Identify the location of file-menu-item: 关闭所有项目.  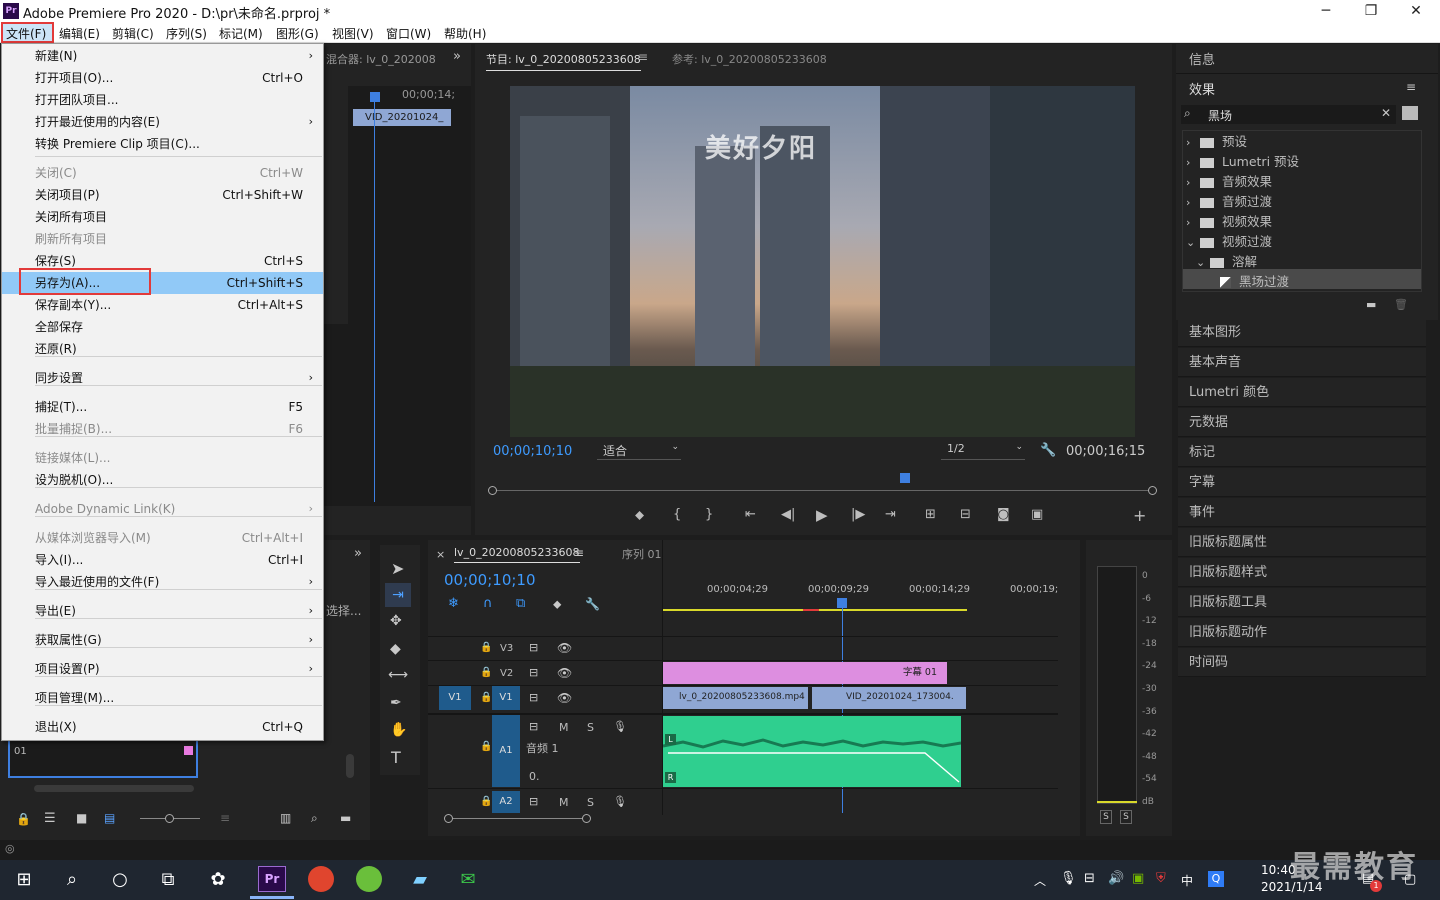
(162, 217).